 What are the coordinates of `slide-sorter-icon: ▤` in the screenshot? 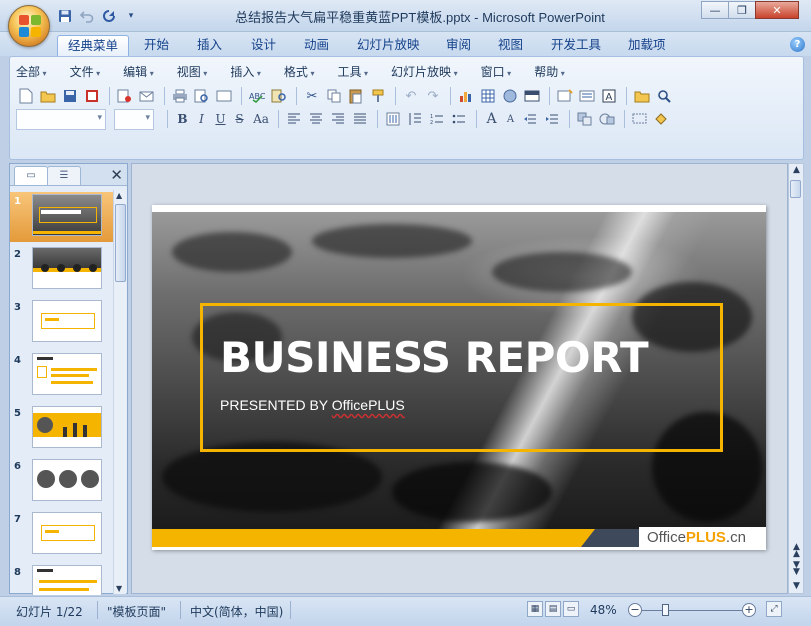 It's located at (553, 609).